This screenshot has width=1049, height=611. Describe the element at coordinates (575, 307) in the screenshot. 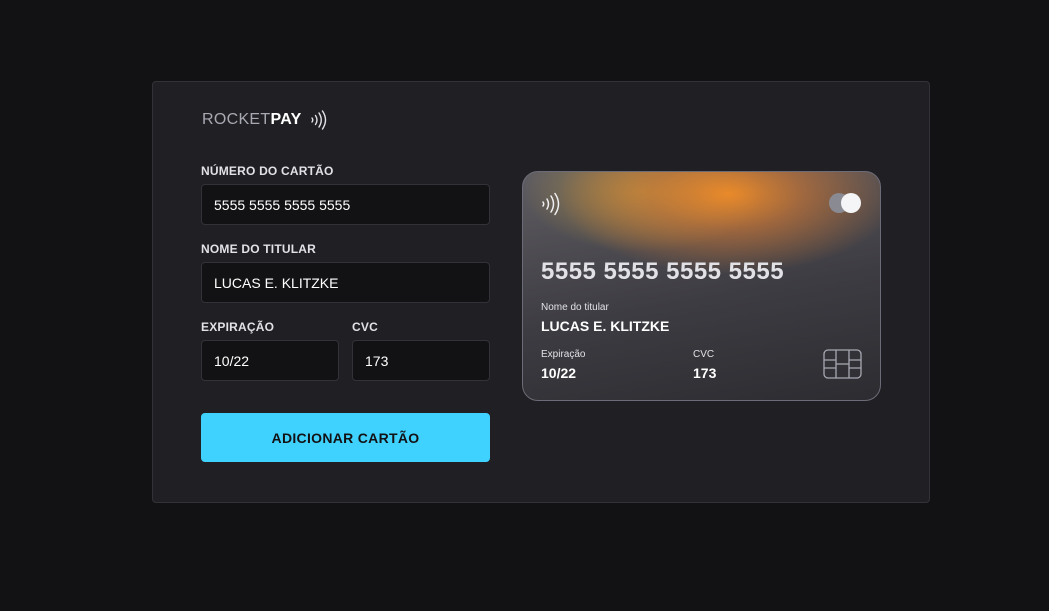

I see `card-holder-label: Nome do titular` at that location.